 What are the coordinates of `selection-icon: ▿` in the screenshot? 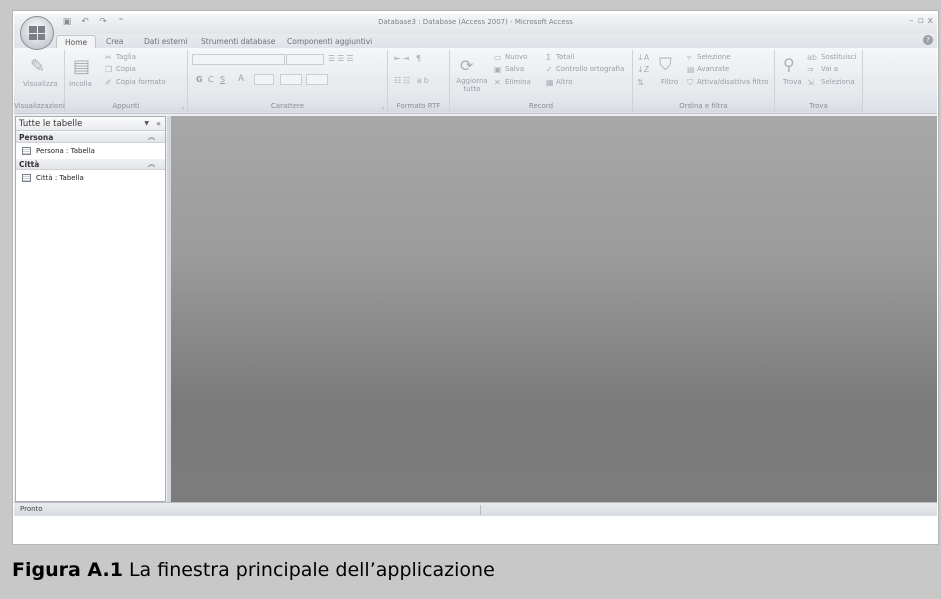 It's located at (689, 57).